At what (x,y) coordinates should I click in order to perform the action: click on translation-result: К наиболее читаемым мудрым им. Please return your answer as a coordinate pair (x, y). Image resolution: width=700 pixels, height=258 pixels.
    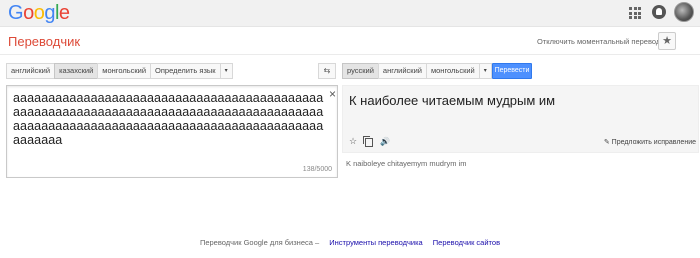
    Looking at the image, I should click on (452, 100).